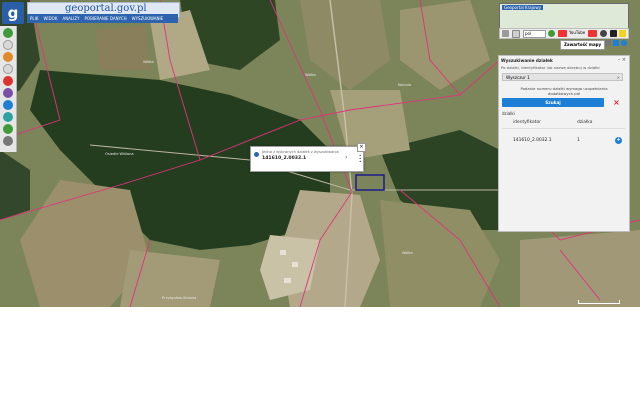 The width and height of the screenshot is (640, 409). What do you see at coordinates (405, 85) in the screenshot?
I see `map-label: Kolonia` at bounding box center [405, 85].